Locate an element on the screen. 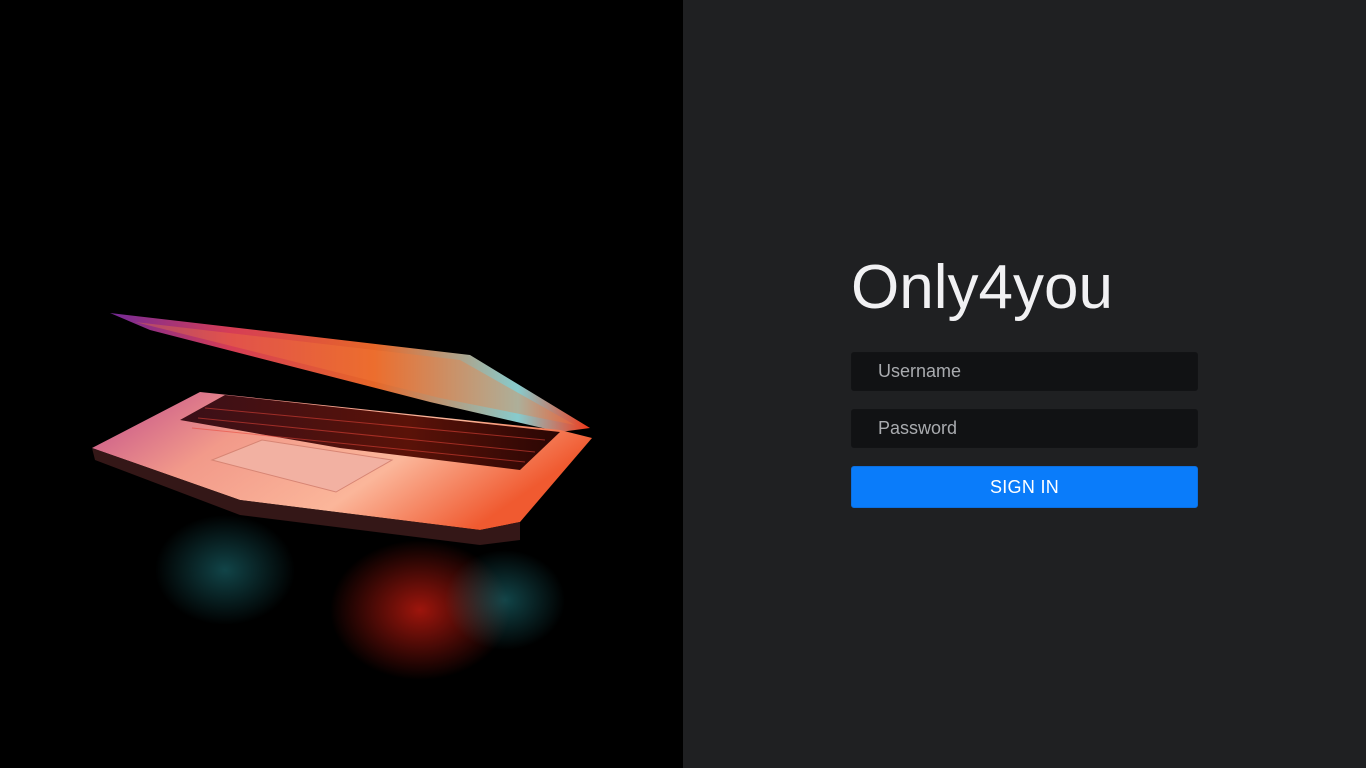  username-input is located at coordinates (1024, 371).